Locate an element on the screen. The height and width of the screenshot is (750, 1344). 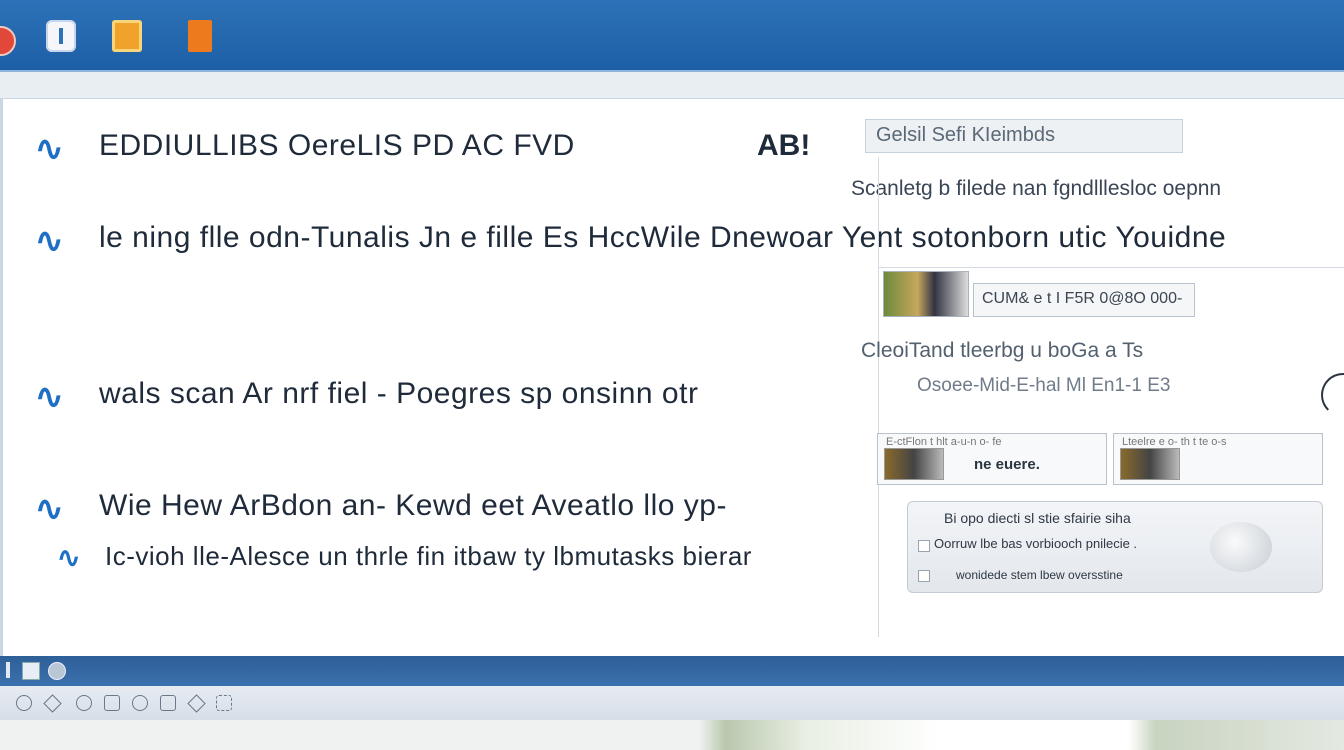
avatar is located at coordinates (1241, 547).